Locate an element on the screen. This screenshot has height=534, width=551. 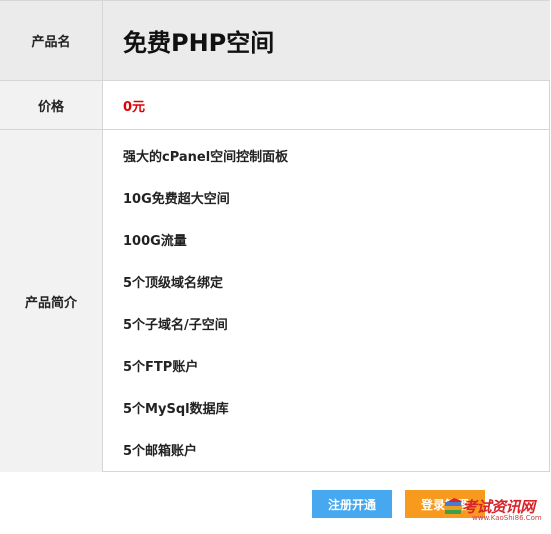
product-name-label: 产品名 is located at coordinates (51, 40).